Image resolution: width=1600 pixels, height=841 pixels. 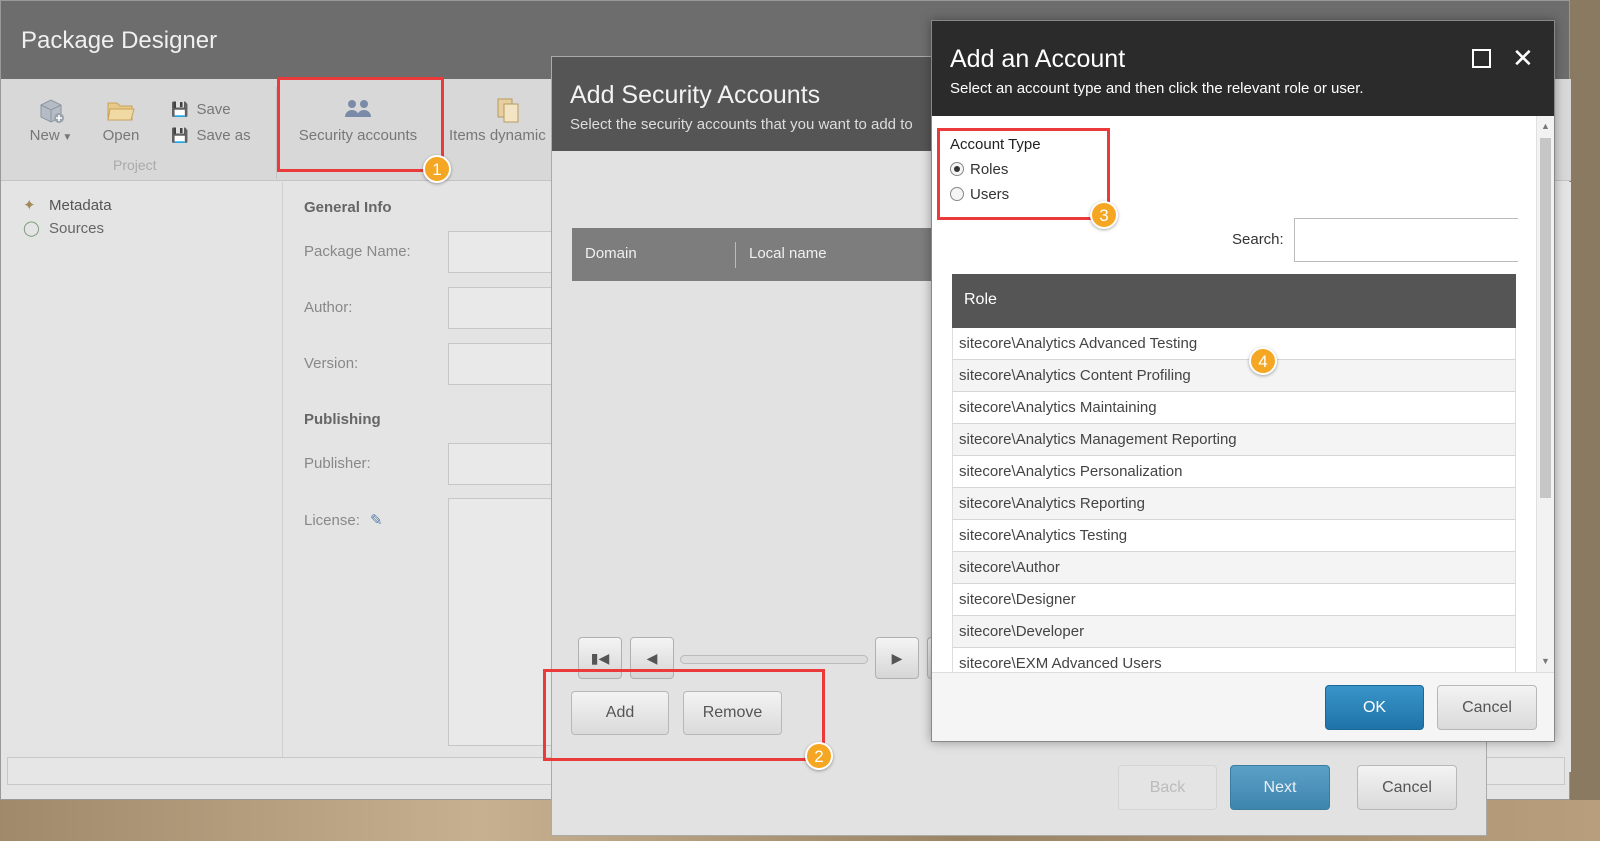 What do you see at coordinates (1234, 568) in the screenshot?
I see `role-row: sitecore\Author` at bounding box center [1234, 568].